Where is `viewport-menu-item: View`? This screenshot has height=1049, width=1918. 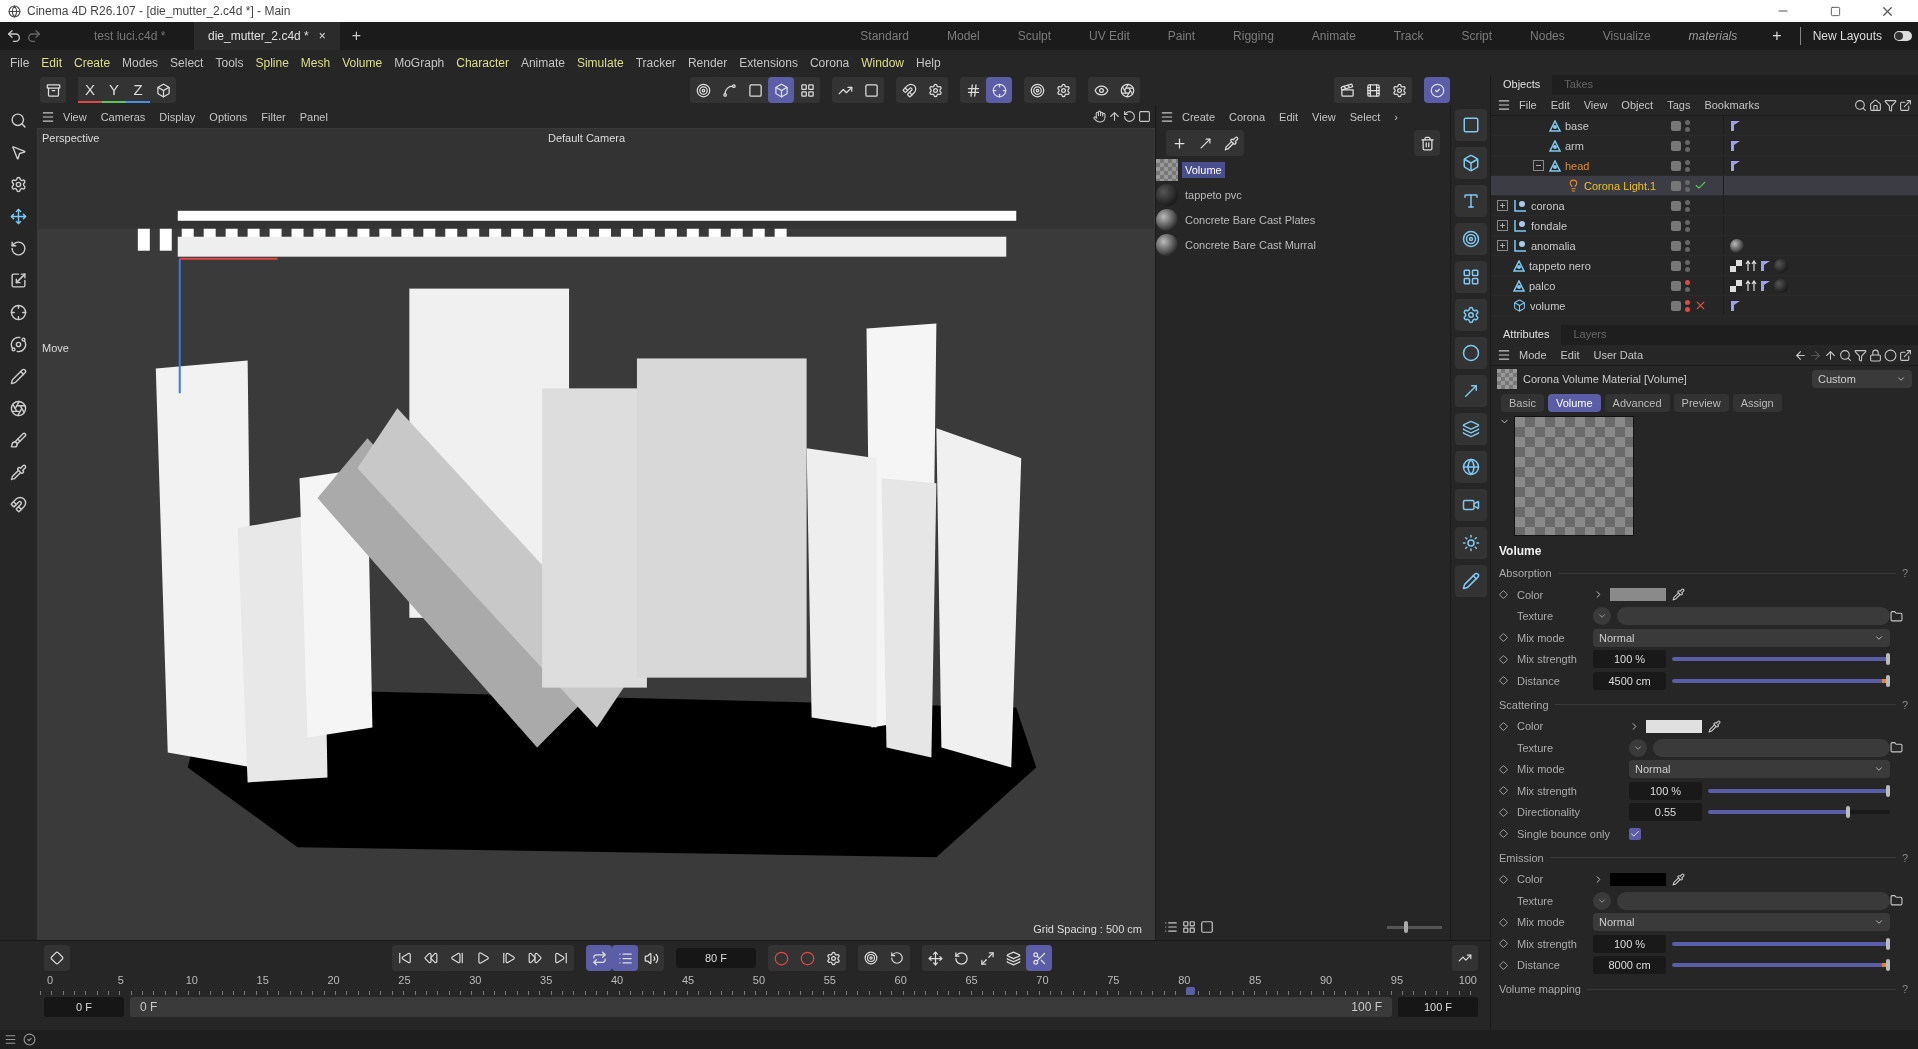 viewport-menu-item: View is located at coordinates (75, 116).